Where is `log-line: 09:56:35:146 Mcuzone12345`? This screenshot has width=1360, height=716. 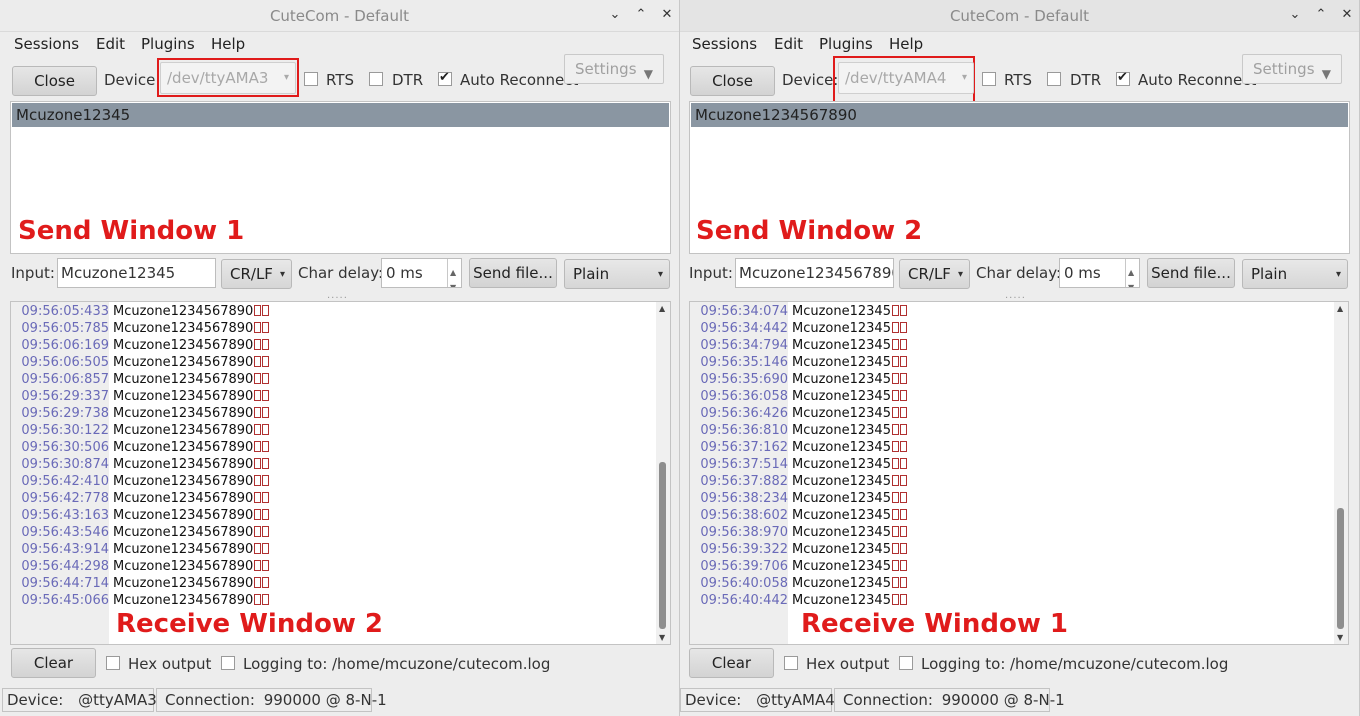 log-line: 09:56:35:146 Mcuzone12345 is located at coordinates (1012, 362).